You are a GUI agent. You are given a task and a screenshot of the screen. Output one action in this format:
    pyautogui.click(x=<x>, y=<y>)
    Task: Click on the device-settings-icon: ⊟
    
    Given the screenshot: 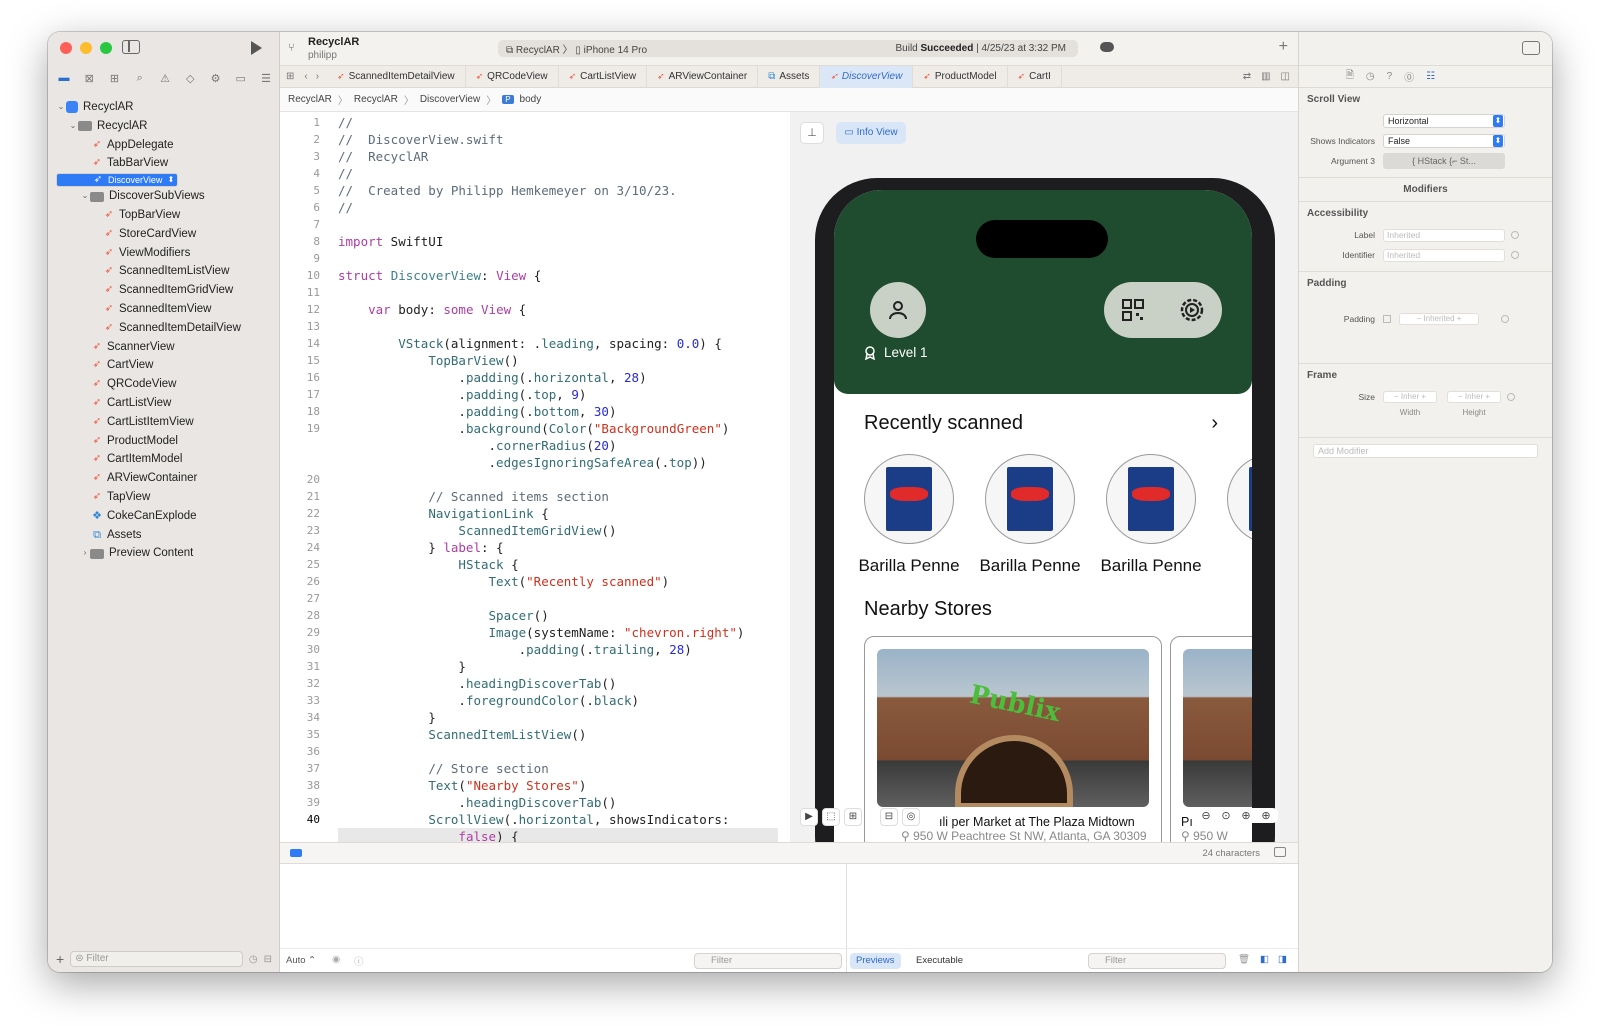 What is the action you would take?
    pyautogui.click(x=889, y=817)
    